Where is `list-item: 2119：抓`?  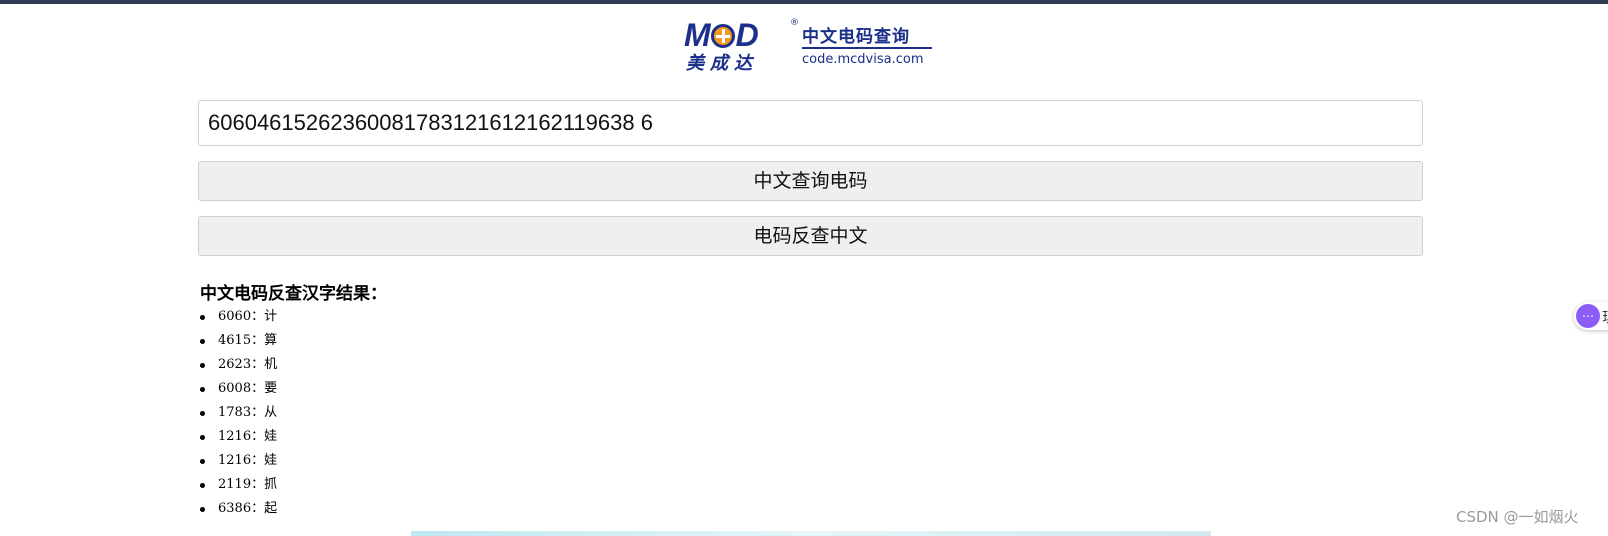
list-item: 2119：抓 is located at coordinates (238, 485).